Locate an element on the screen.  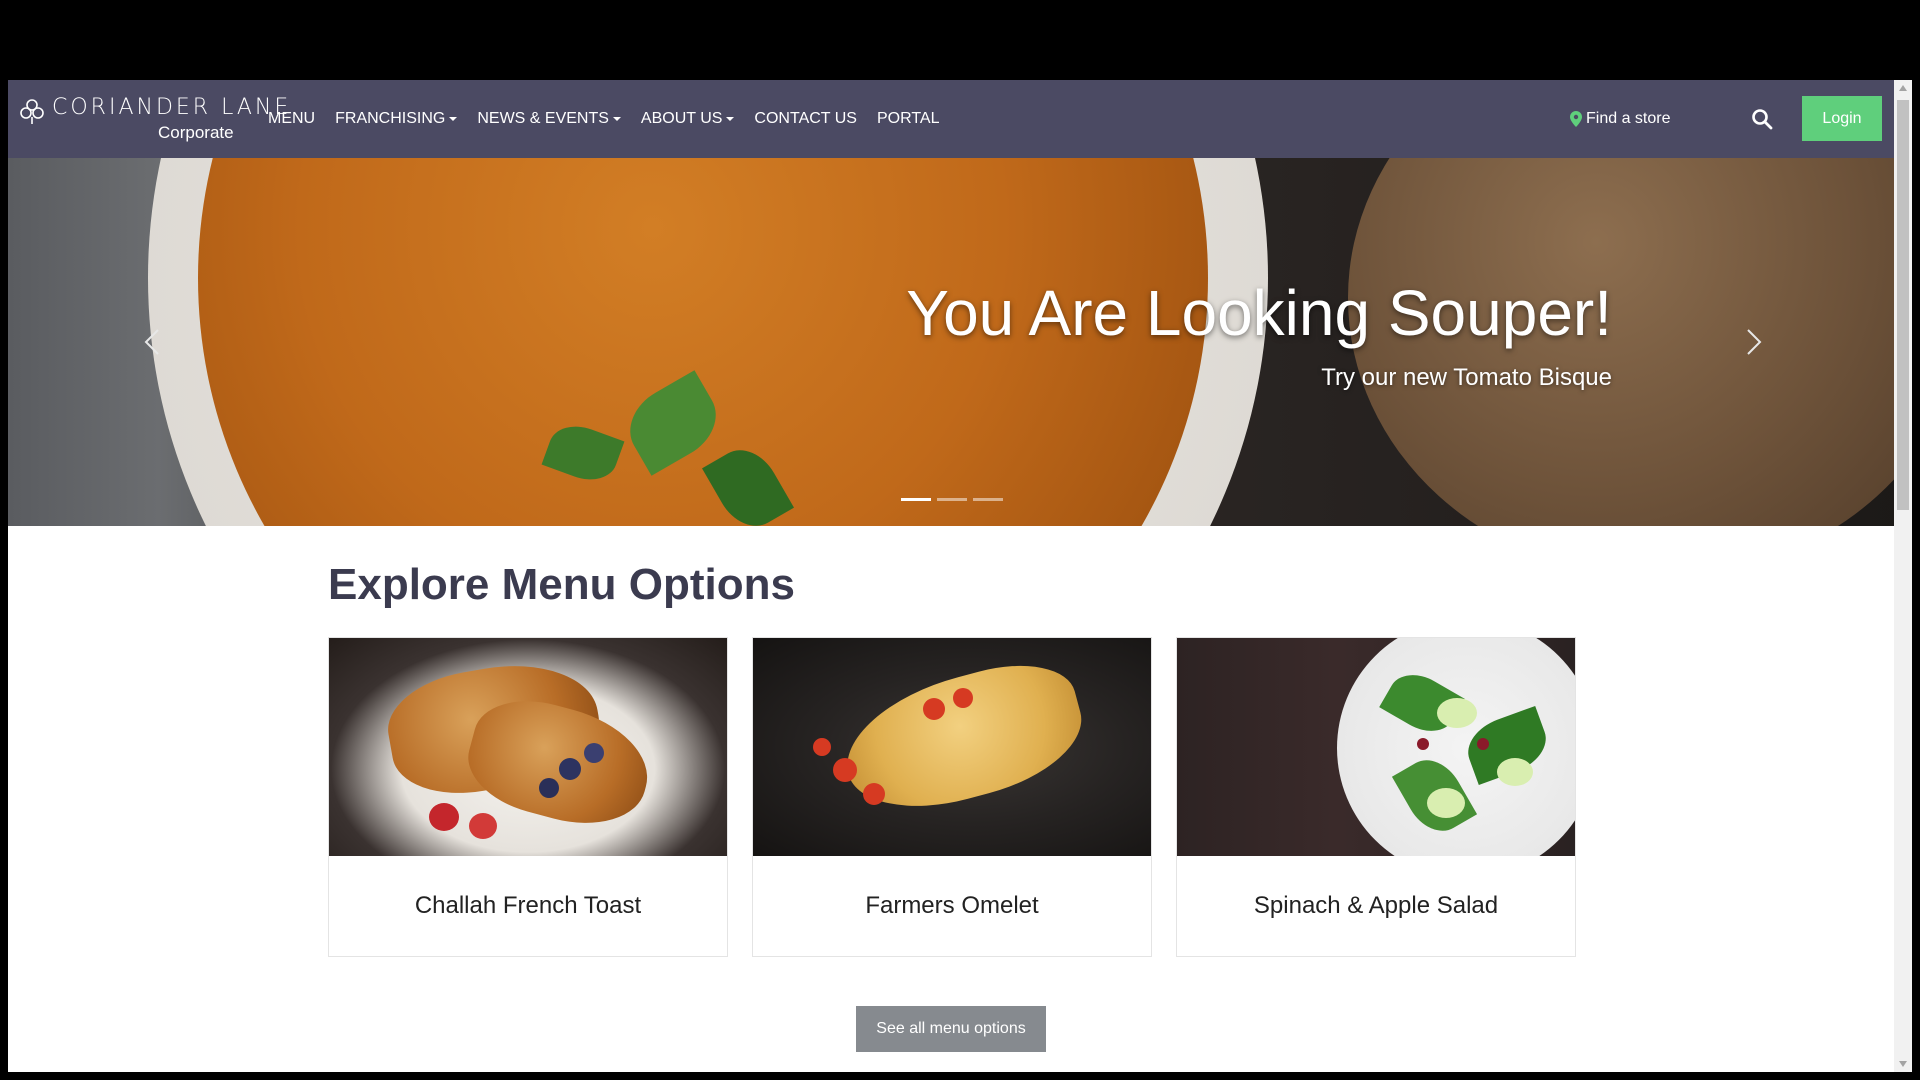
nav-item-portal: PORTAL is located at coordinates (908, 119).